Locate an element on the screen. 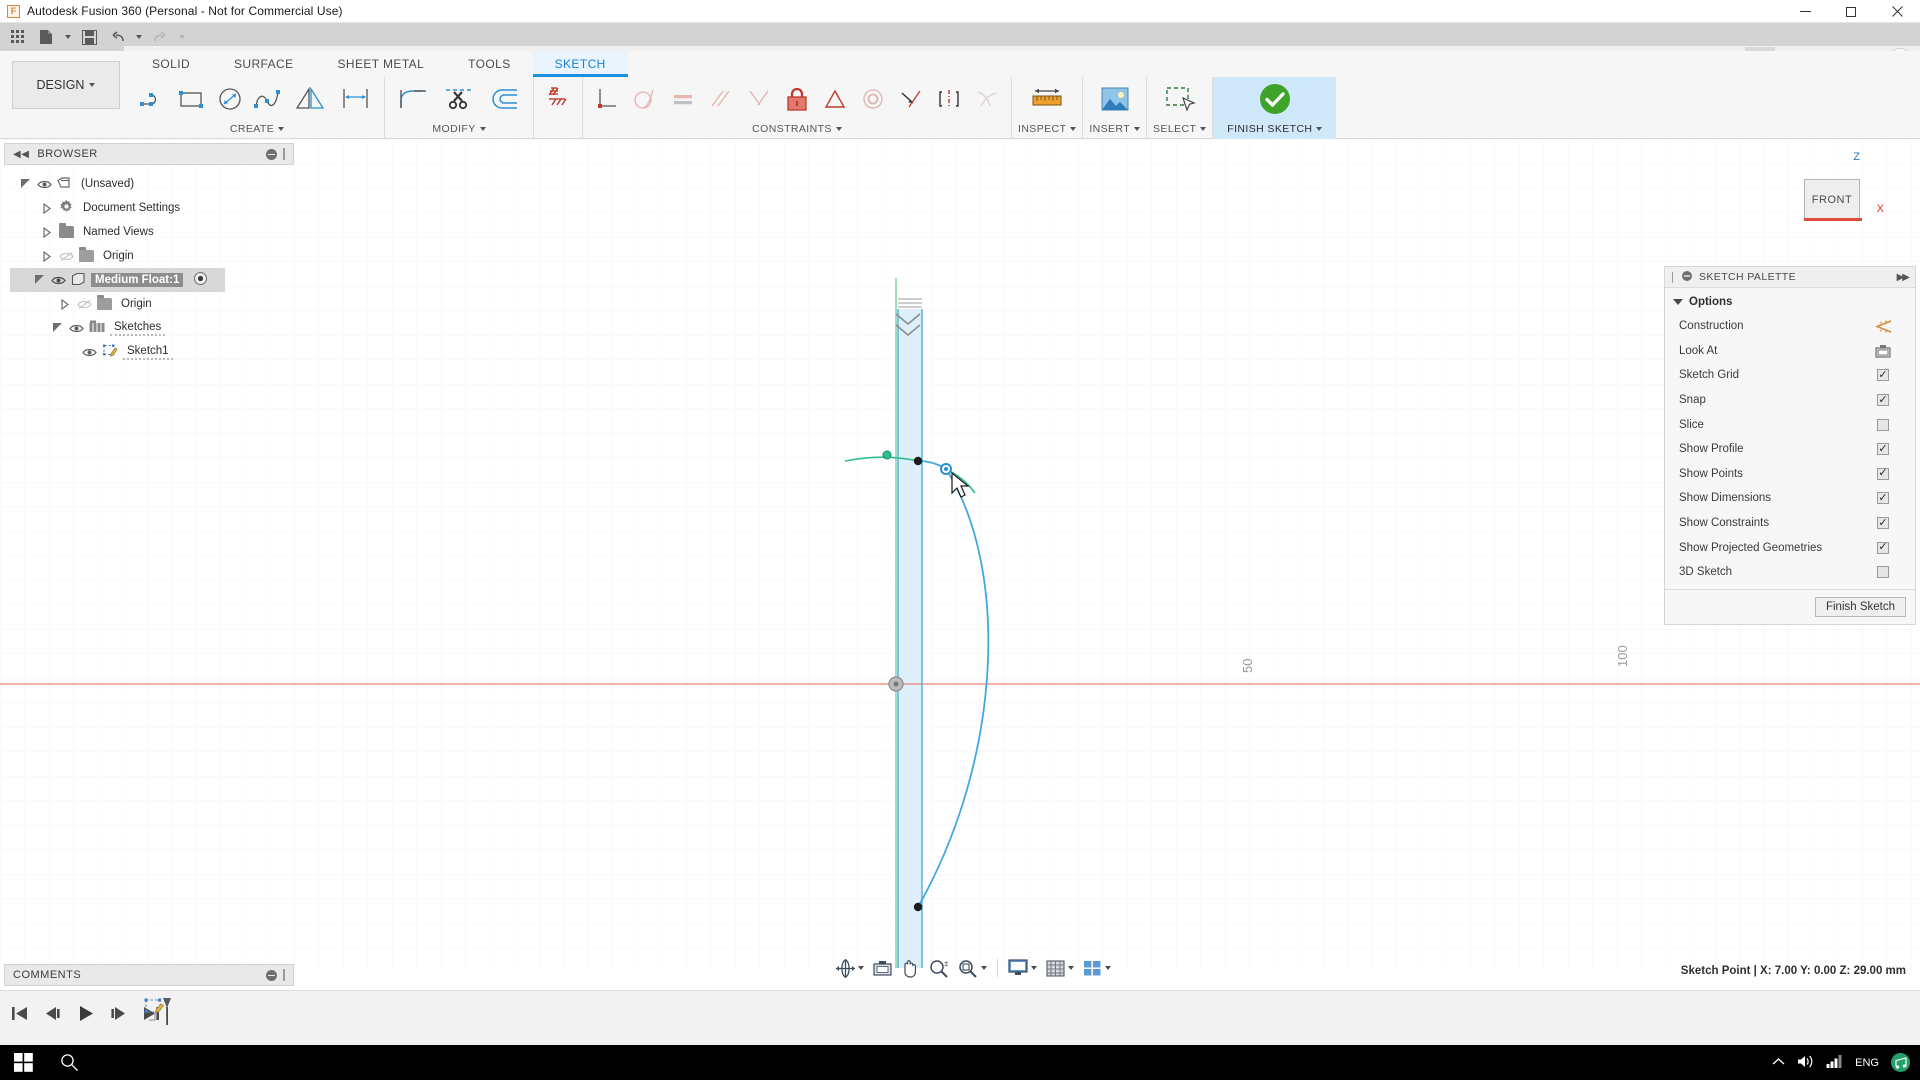  viewports-button is located at coordinates (1097, 968).